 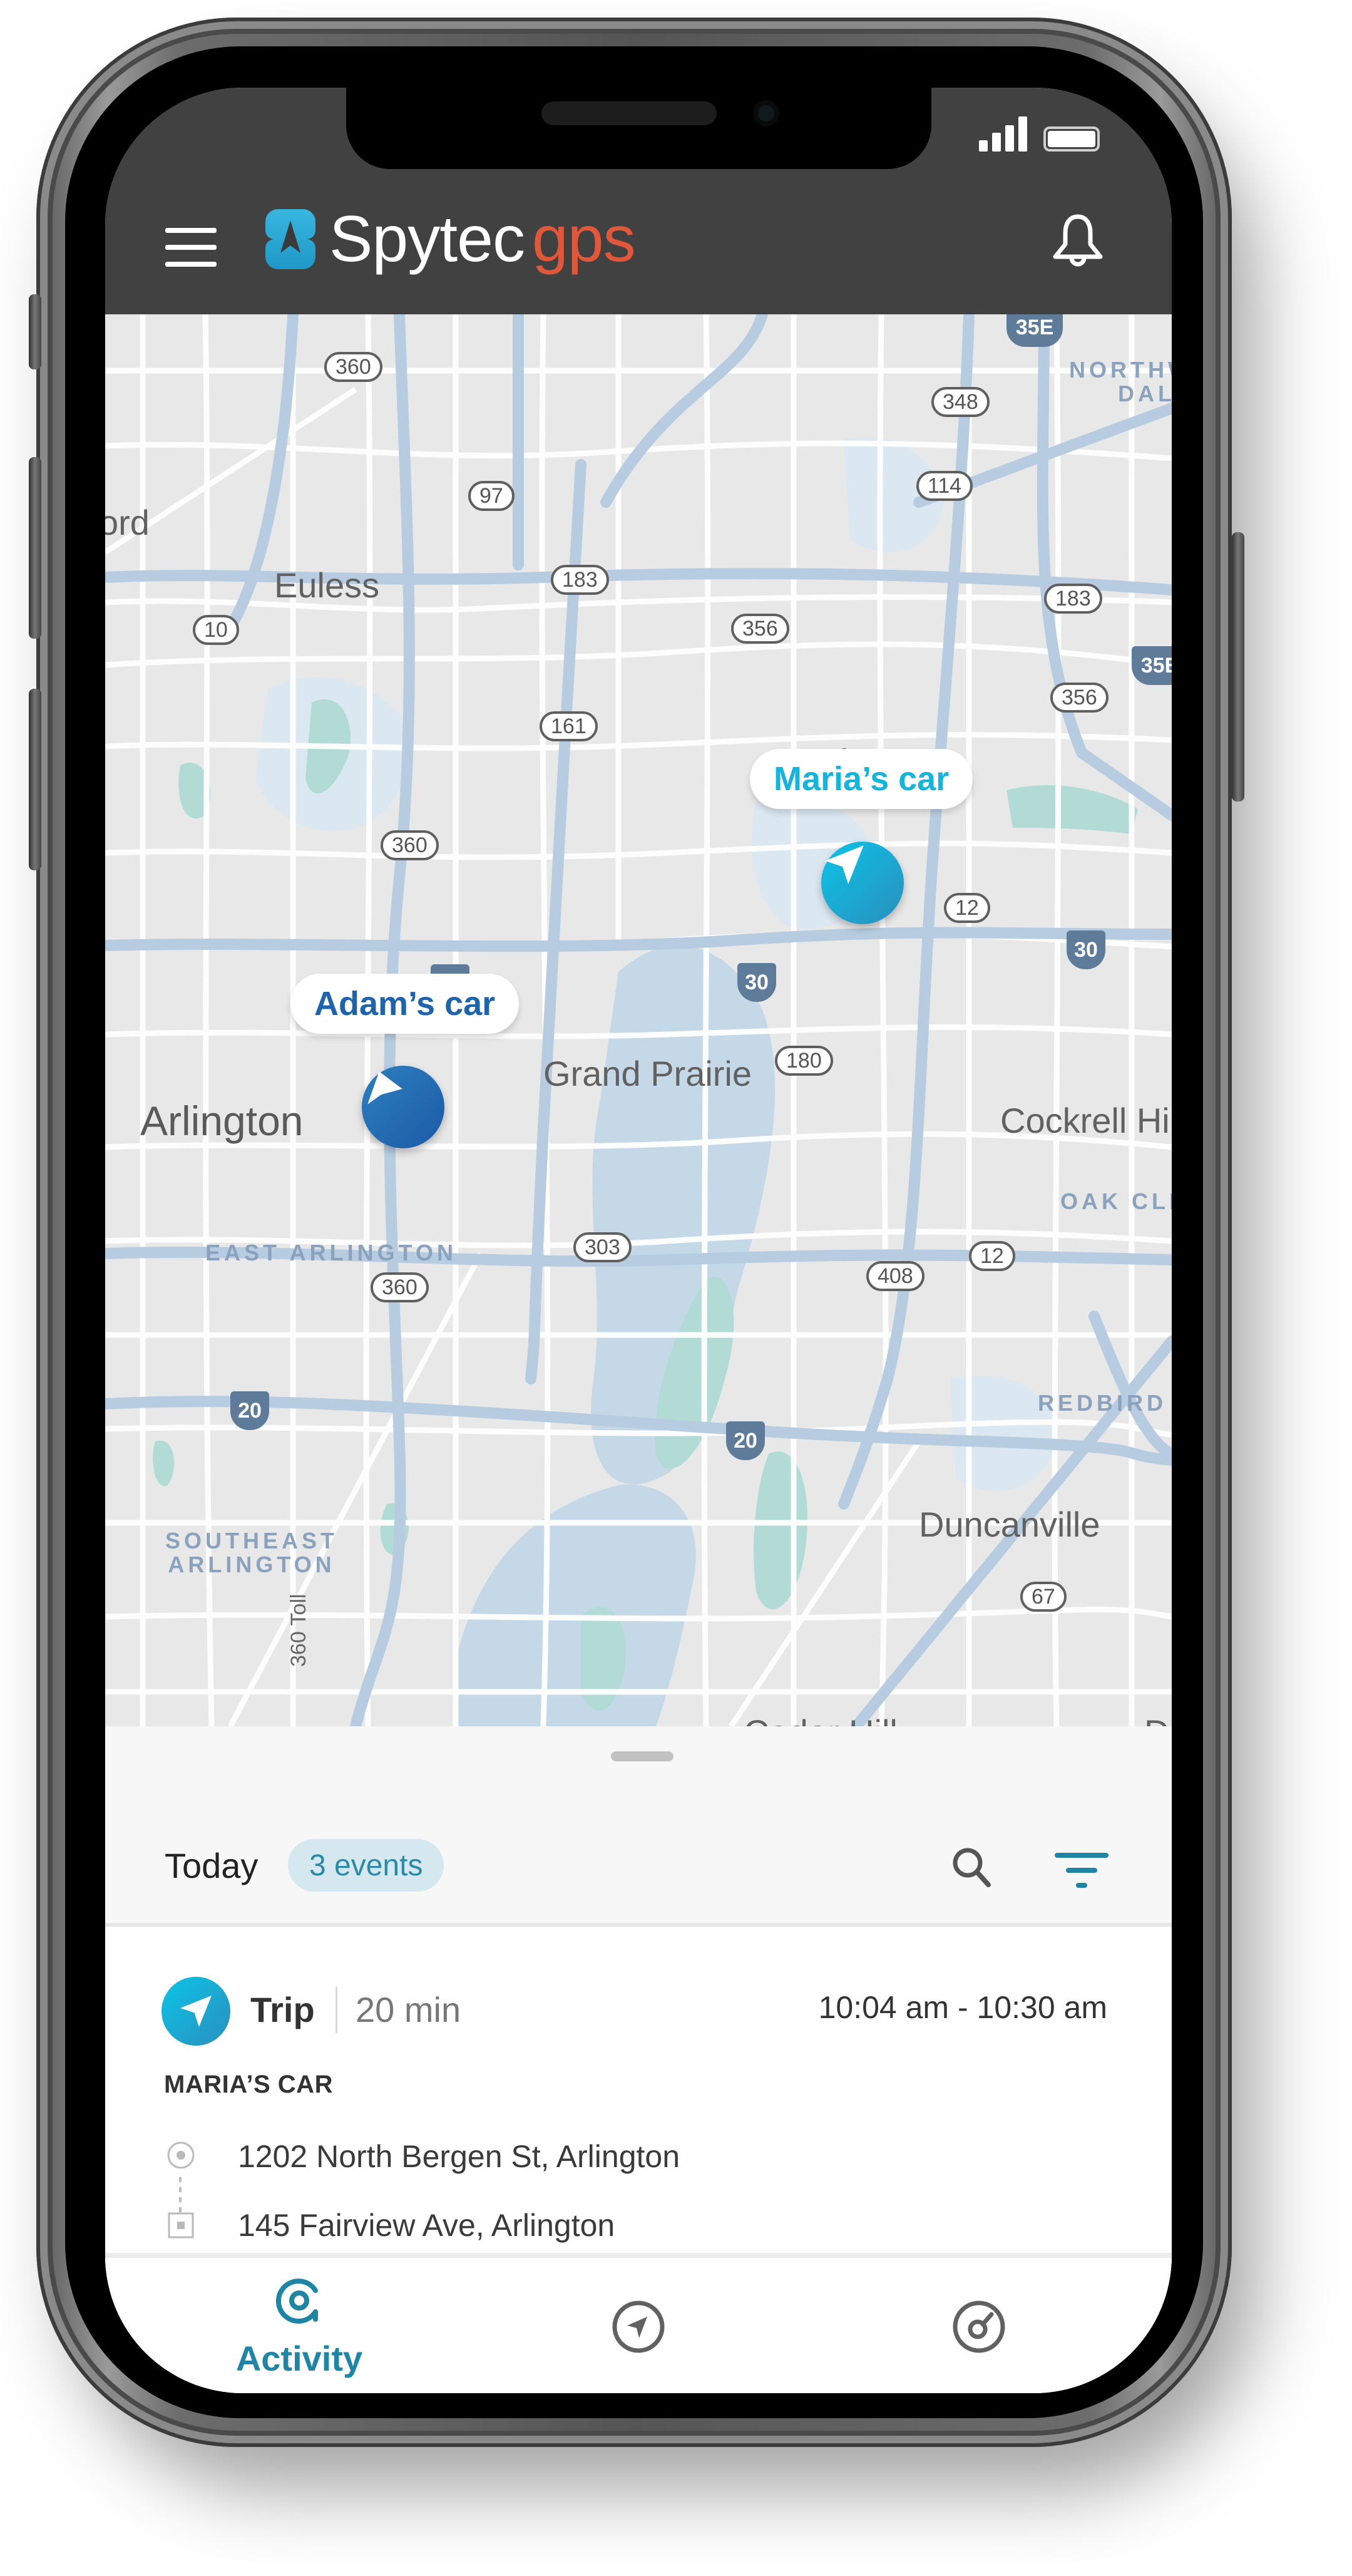 I want to click on map-city-label: Duncanville, so click(x=1009, y=1525).